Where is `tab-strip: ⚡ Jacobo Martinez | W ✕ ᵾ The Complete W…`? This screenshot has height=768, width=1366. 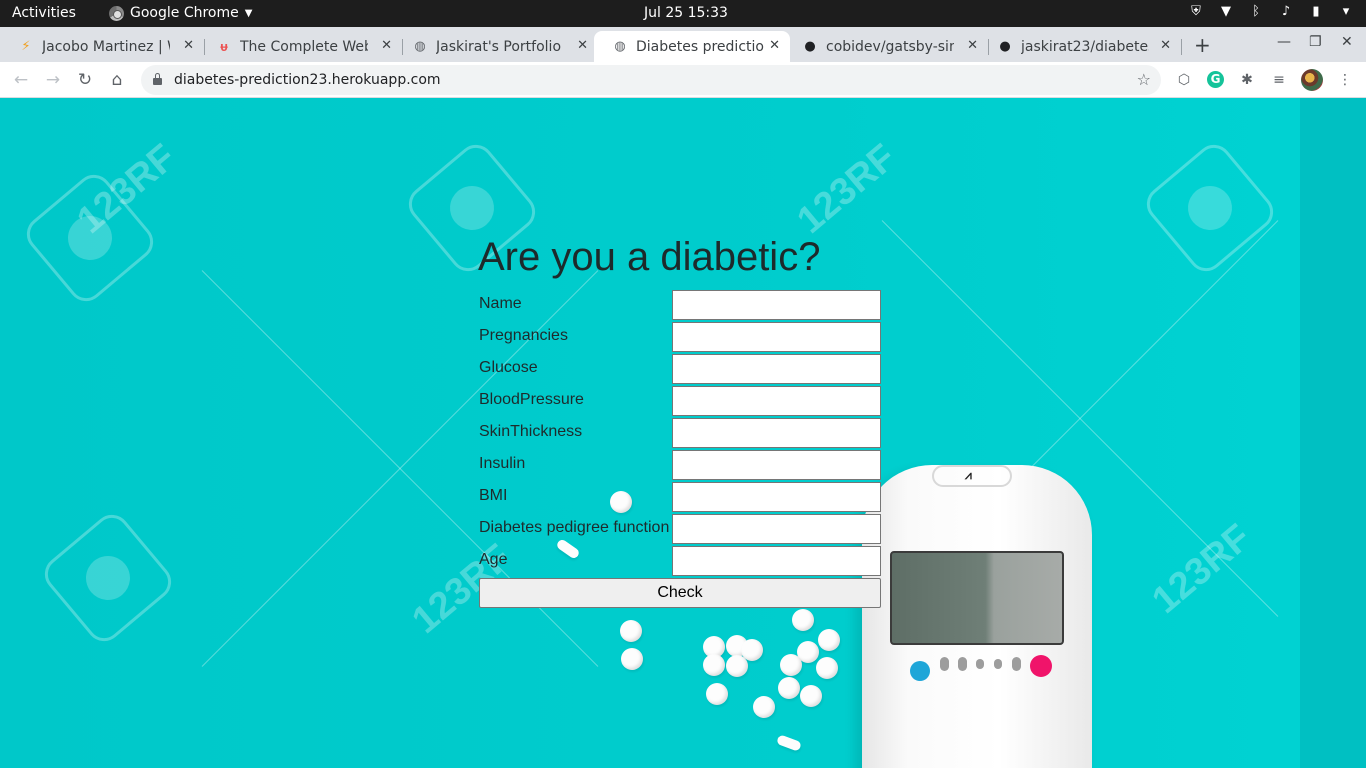
tab-strip: ⚡ Jacobo Martinez | W ✕ ᵾ The Complete W… is located at coordinates (683, 44).